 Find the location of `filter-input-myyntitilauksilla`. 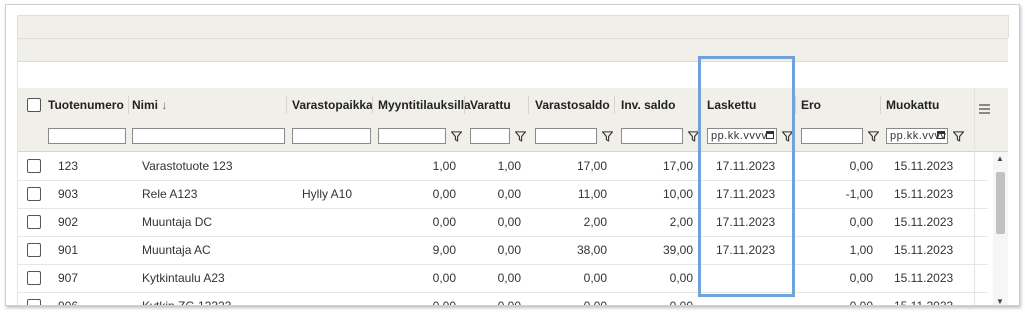

filter-input-myyntitilauksilla is located at coordinates (412, 136).